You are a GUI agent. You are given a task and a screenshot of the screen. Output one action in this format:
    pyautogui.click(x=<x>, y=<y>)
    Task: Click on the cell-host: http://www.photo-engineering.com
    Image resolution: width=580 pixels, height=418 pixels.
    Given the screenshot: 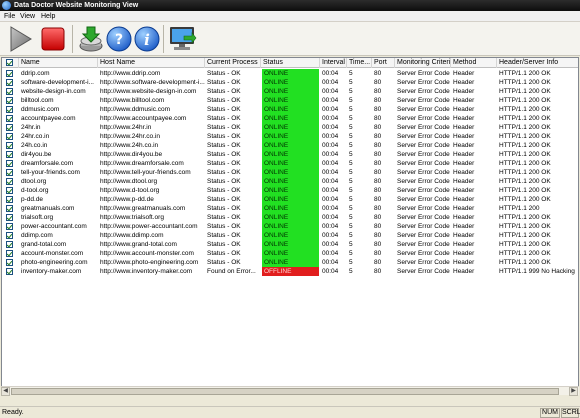 What is the action you would take?
    pyautogui.click(x=149, y=262)
    